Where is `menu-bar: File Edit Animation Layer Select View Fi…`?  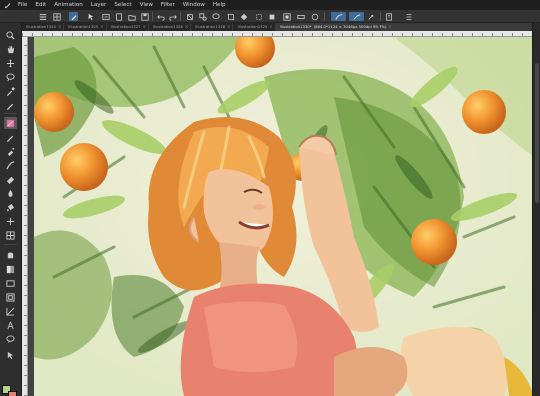
menu-bar: File Edit Animation Layer Select View Fi… is located at coordinates (270, 5).